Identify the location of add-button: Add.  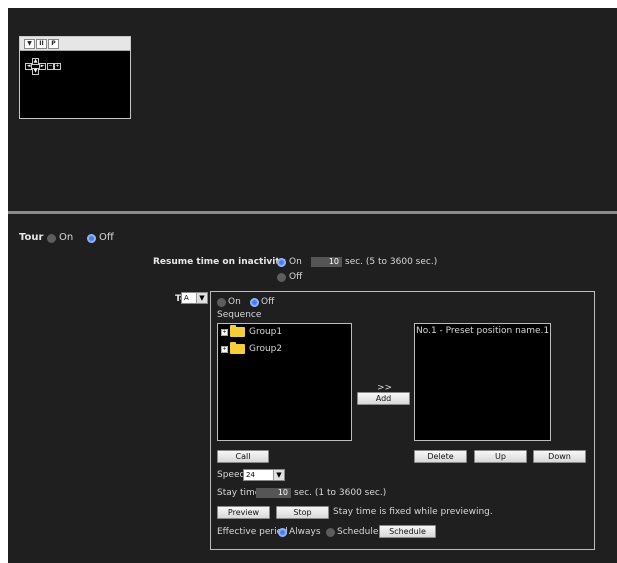
(383, 398).